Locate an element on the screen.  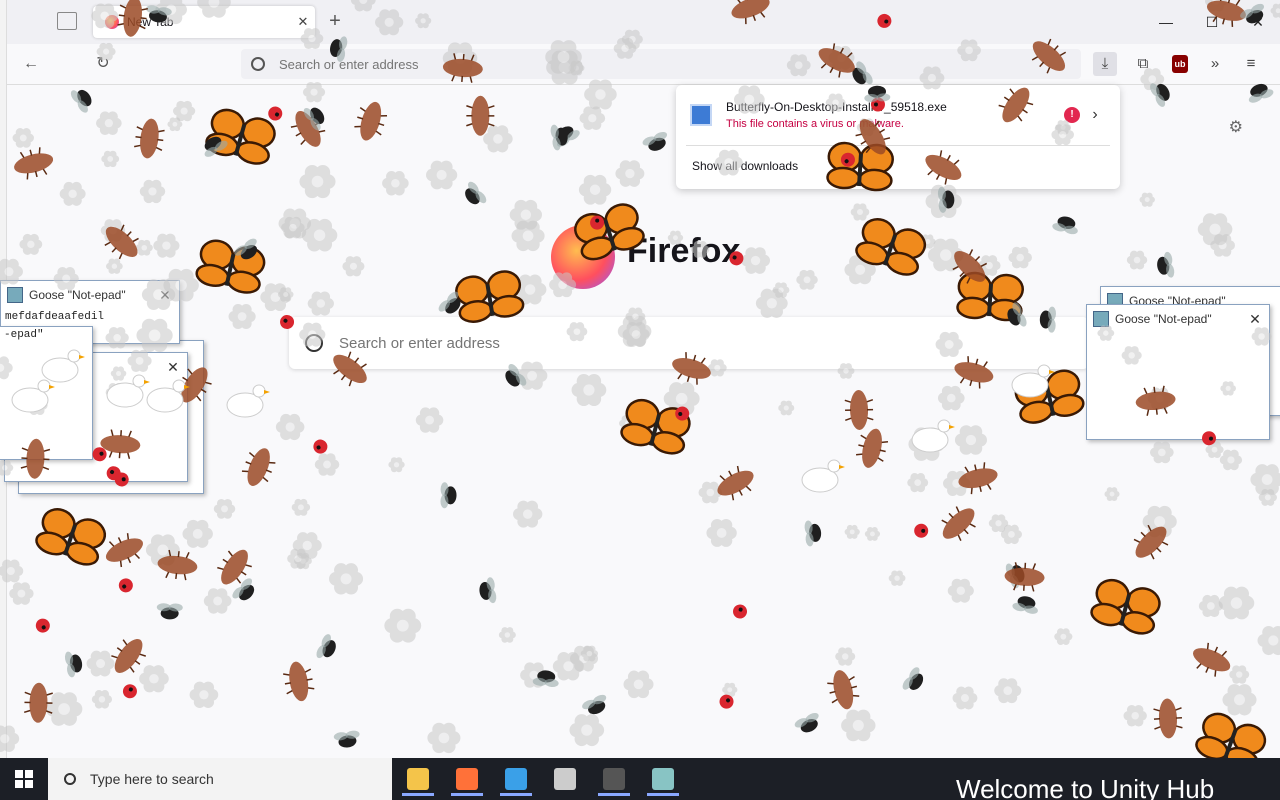
download-status: This file contains a virus or malware. is located at coordinates (815, 124).